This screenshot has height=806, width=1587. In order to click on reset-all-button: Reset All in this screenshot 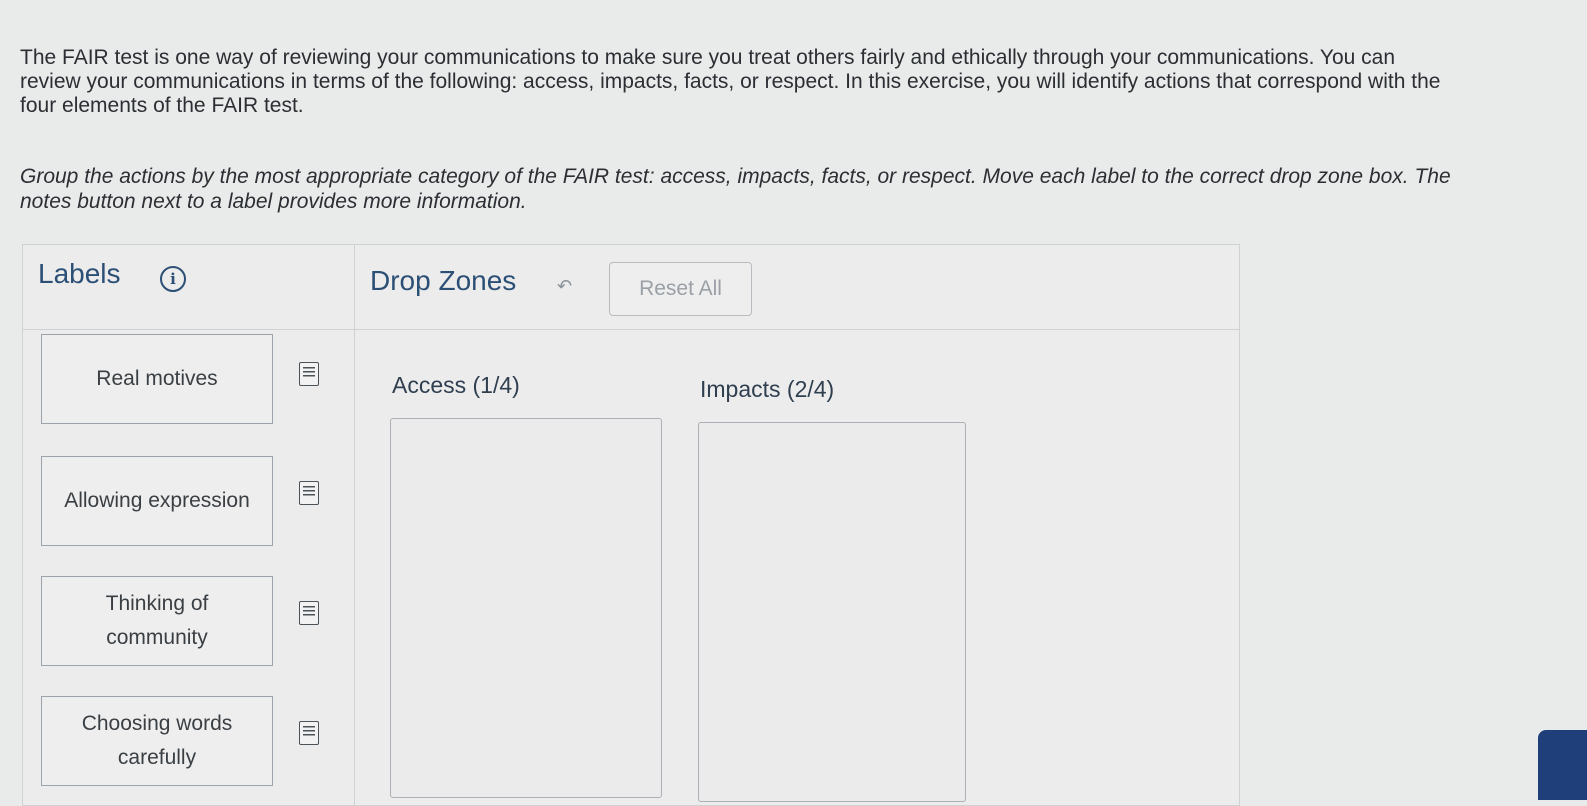, I will do `click(680, 289)`.